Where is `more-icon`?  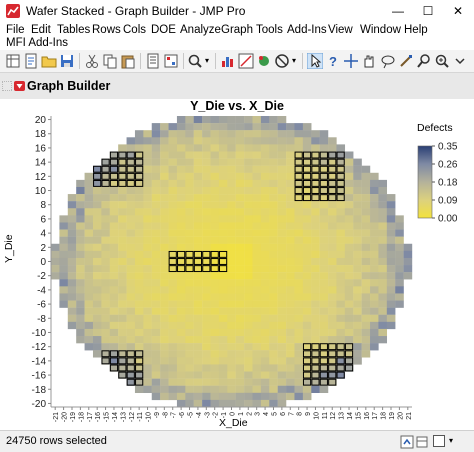
more-icon is located at coordinates (460, 61).